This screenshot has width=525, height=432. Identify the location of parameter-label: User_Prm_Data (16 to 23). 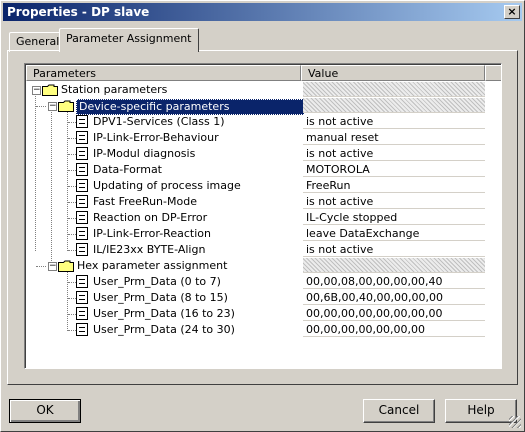
(164, 313).